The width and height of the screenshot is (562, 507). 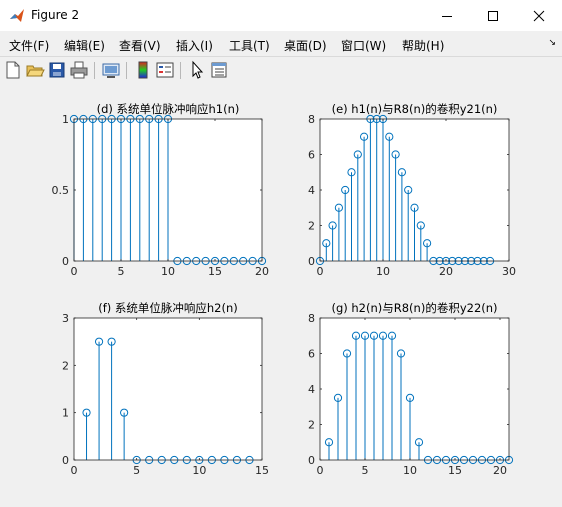 I want to click on chart-title: (g) h2(n)与R8(n)的卷积y22(n), so click(x=414, y=308).